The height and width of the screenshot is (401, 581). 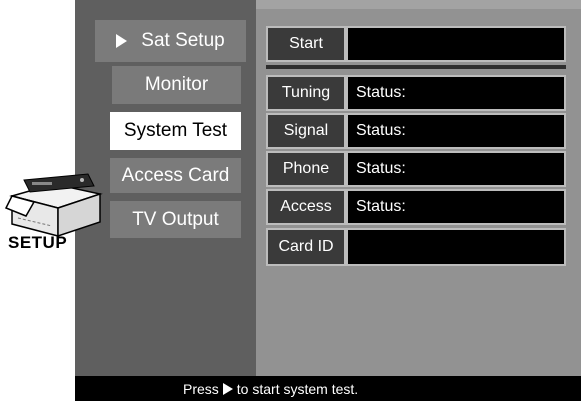 What do you see at coordinates (122, 41) in the screenshot?
I see `play-arrow-icon` at bounding box center [122, 41].